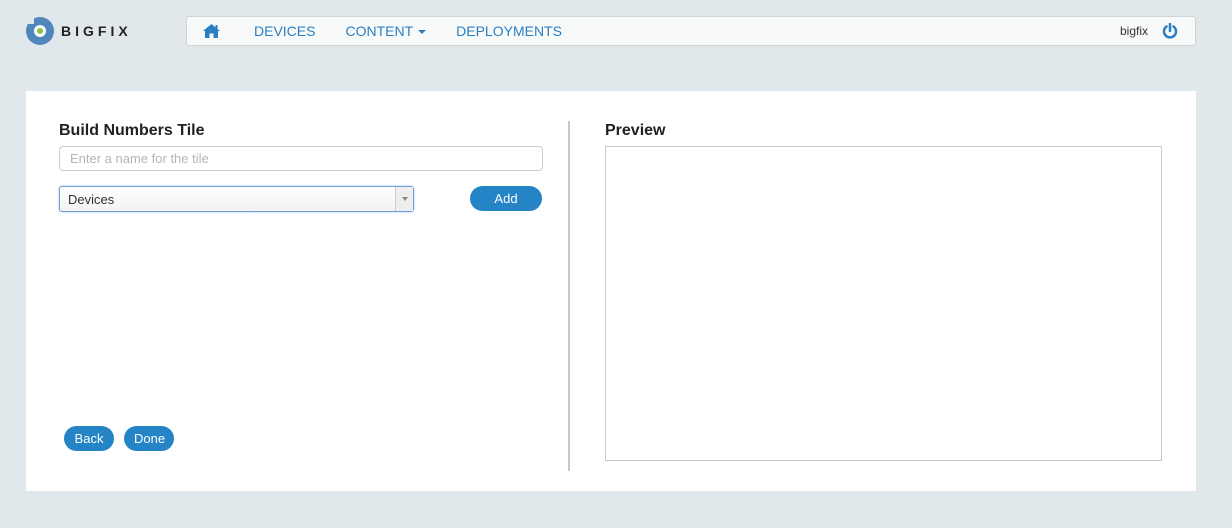 The width and height of the screenshot is (1232, 528). What do you see at coordinates (236, 199) in the screenshot?
I see `item-type-select: Devices` at bounding box center [236, 199].